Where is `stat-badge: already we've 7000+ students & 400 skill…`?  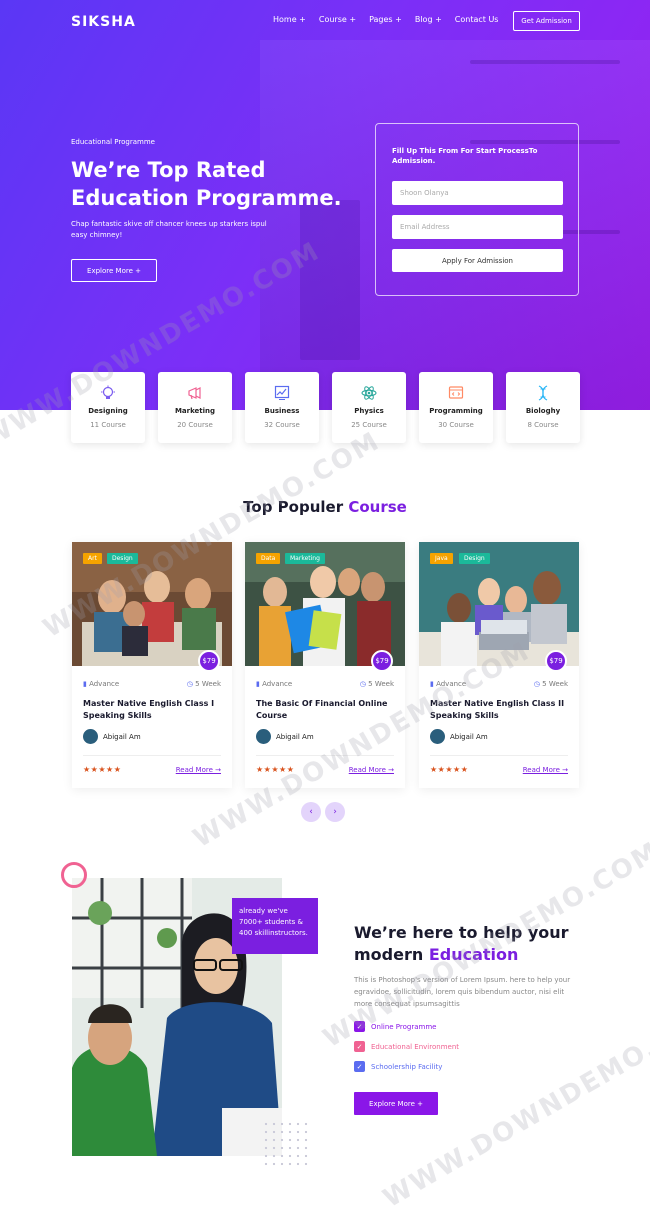 stat-badge: already we've 7000+ students & 400 skill… is located at coordinates (275, 926).